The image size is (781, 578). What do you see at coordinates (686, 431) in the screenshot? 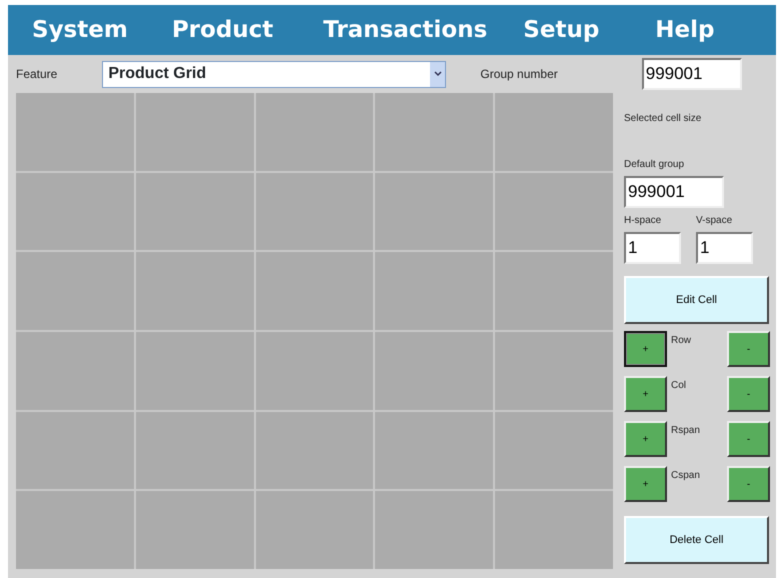
I see `adjuster-label: Rspan` at bounding box center [686, 431].